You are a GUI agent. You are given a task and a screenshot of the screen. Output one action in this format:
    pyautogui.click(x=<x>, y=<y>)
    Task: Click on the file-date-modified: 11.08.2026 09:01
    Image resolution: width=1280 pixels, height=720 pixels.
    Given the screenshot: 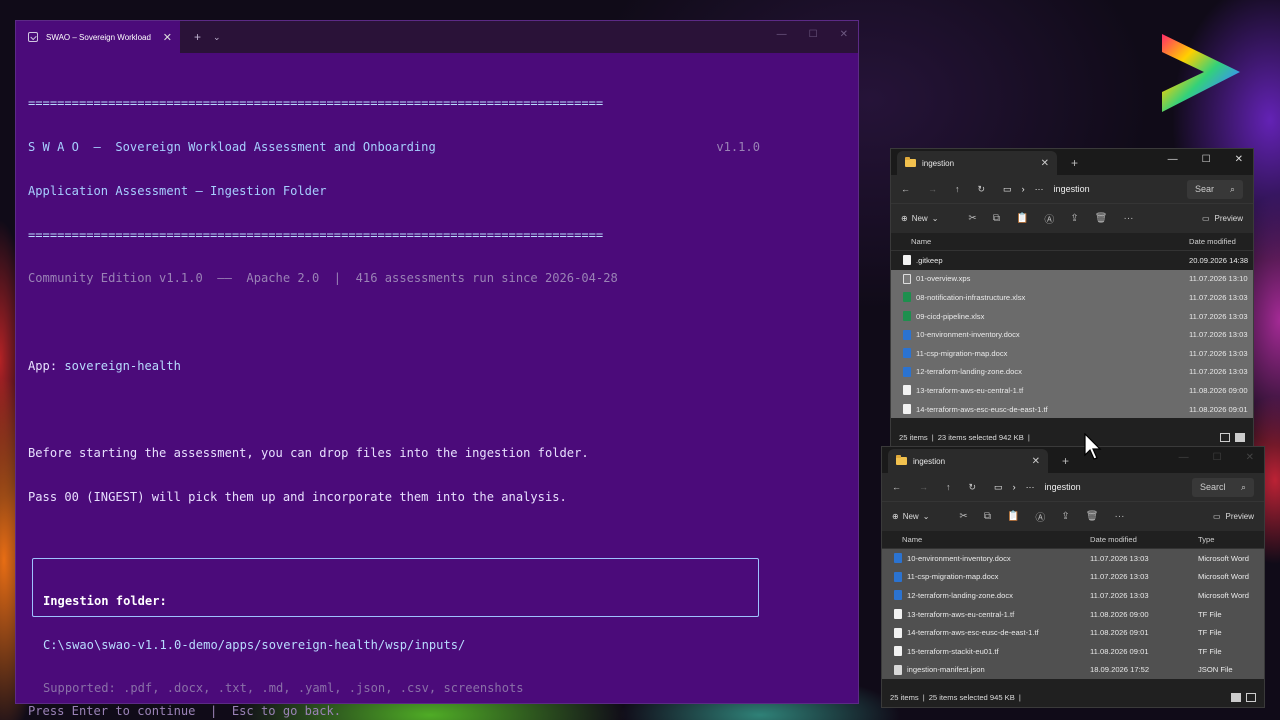 What is the action you would take?
    pyautogui.click(x=1218, y=409)
    